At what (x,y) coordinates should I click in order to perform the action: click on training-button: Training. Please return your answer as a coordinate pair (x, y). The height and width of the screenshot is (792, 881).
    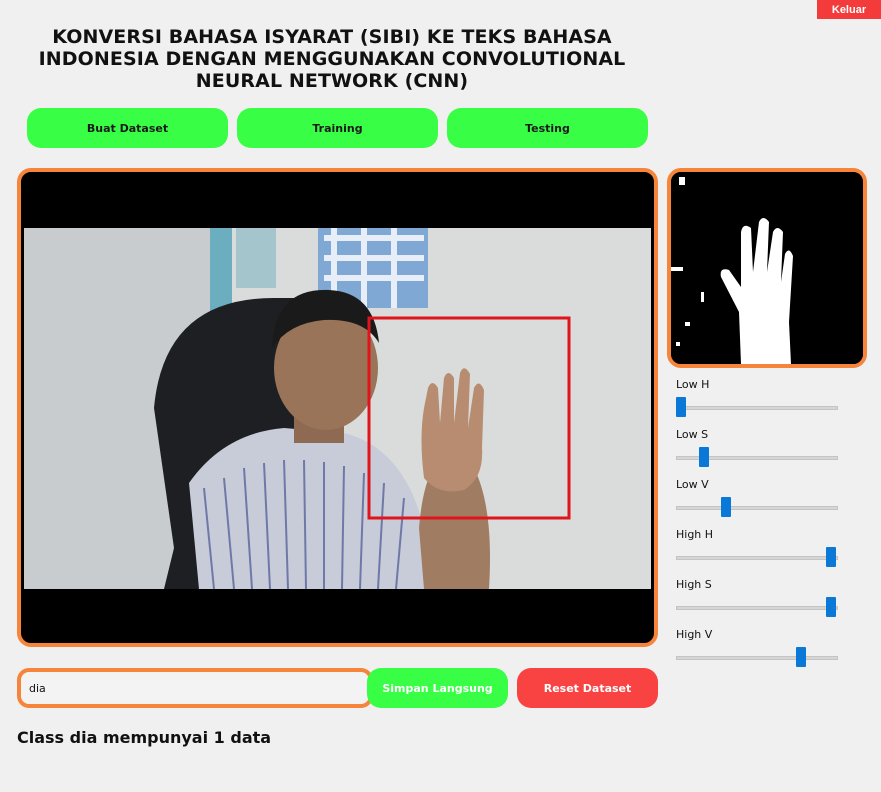
    Looking at the image, I should click on (337, 128).